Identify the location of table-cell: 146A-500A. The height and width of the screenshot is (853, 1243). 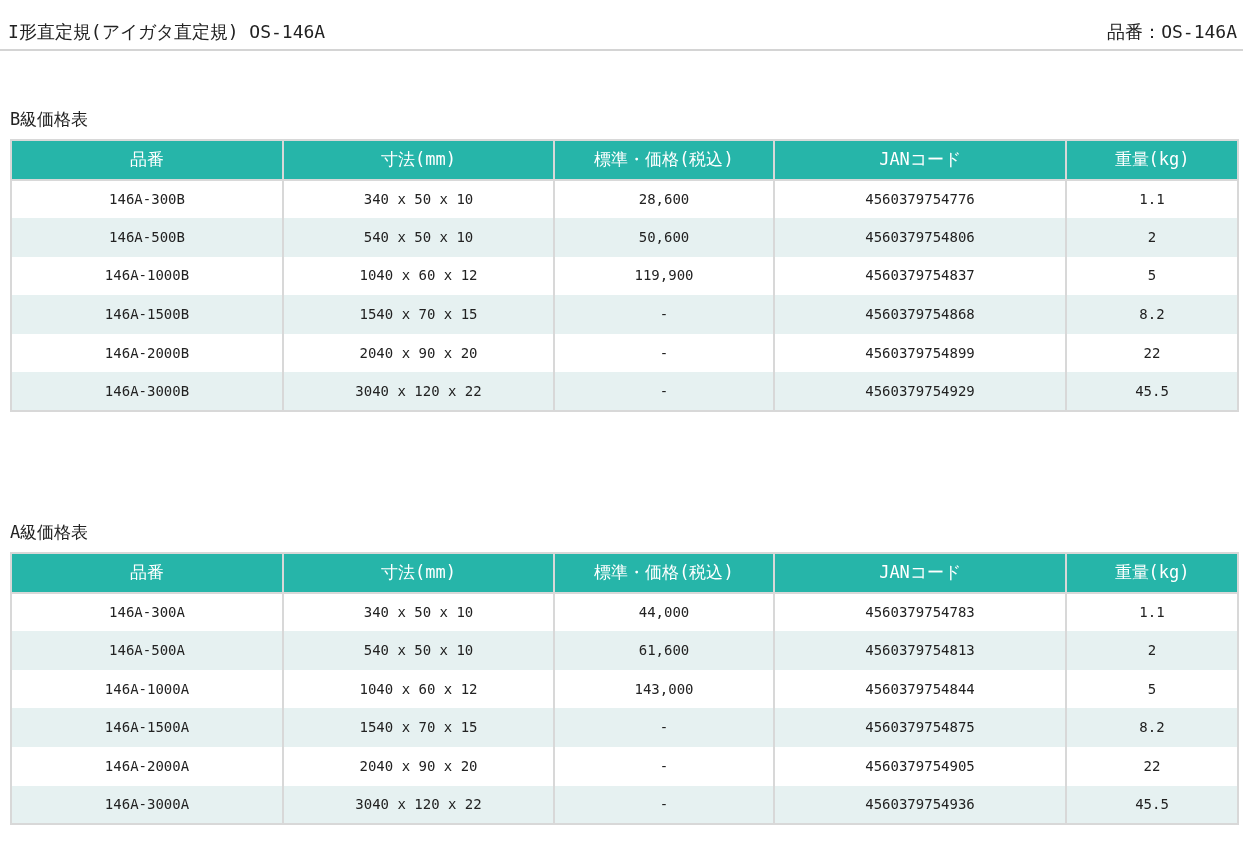
(147, 650).